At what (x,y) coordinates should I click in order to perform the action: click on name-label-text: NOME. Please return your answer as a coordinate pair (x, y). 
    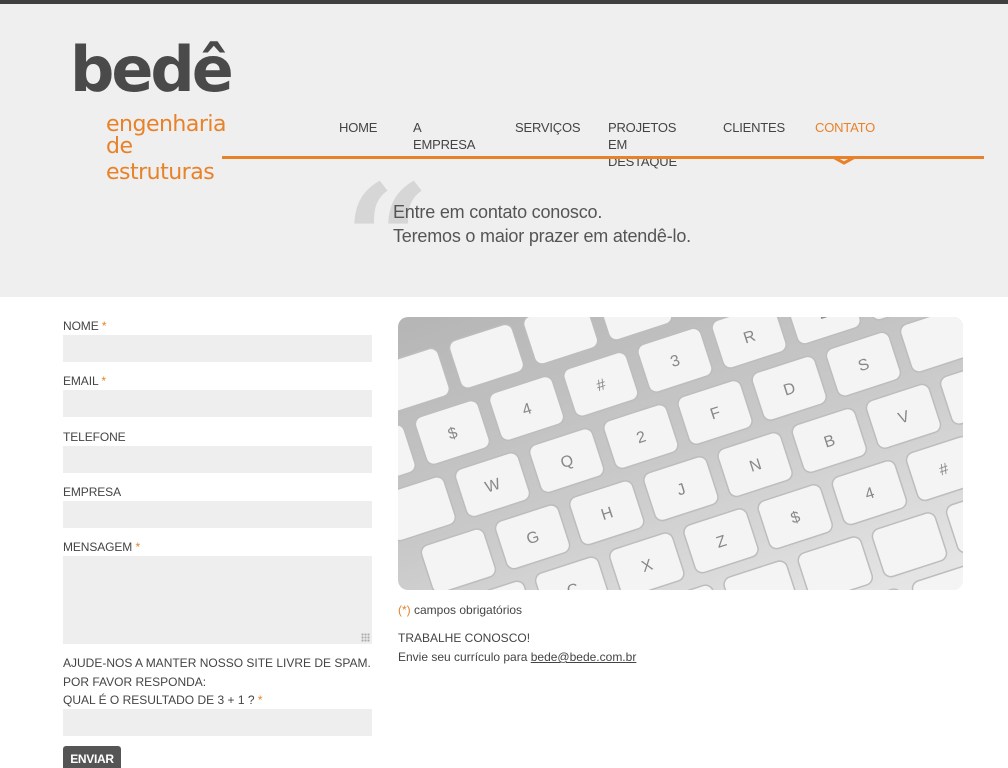
    Looking at the image, I should click on (81, 326).